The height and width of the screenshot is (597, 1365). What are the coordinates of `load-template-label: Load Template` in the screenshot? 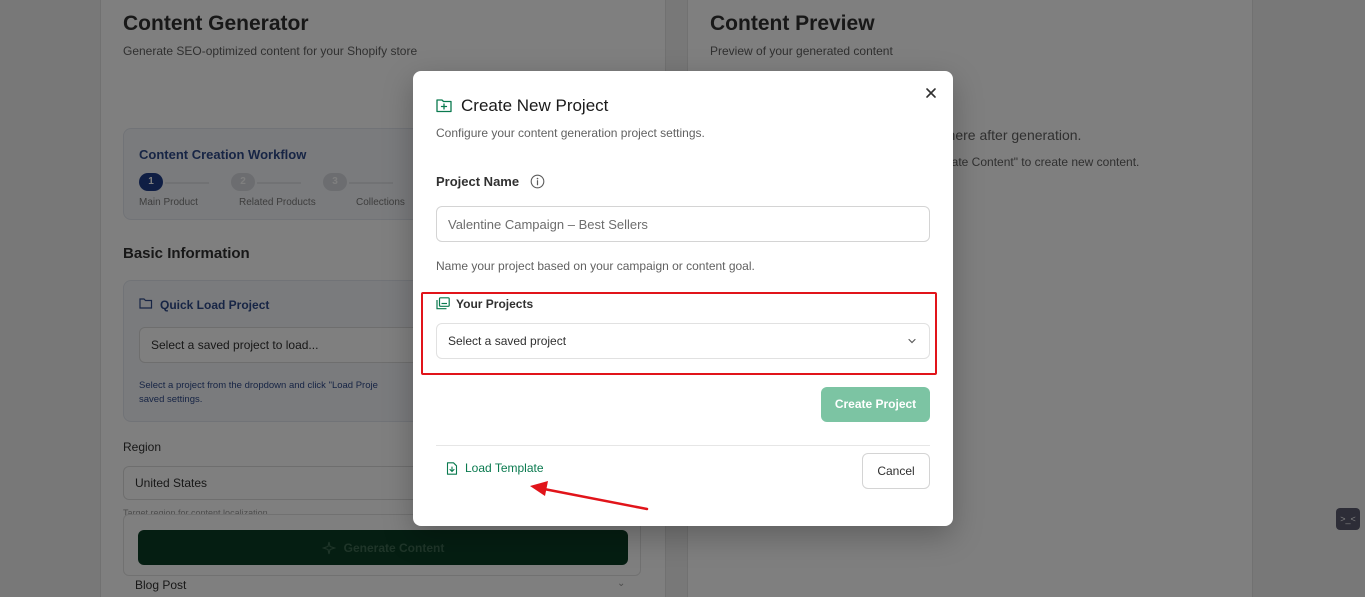 It's located at (504, 468).